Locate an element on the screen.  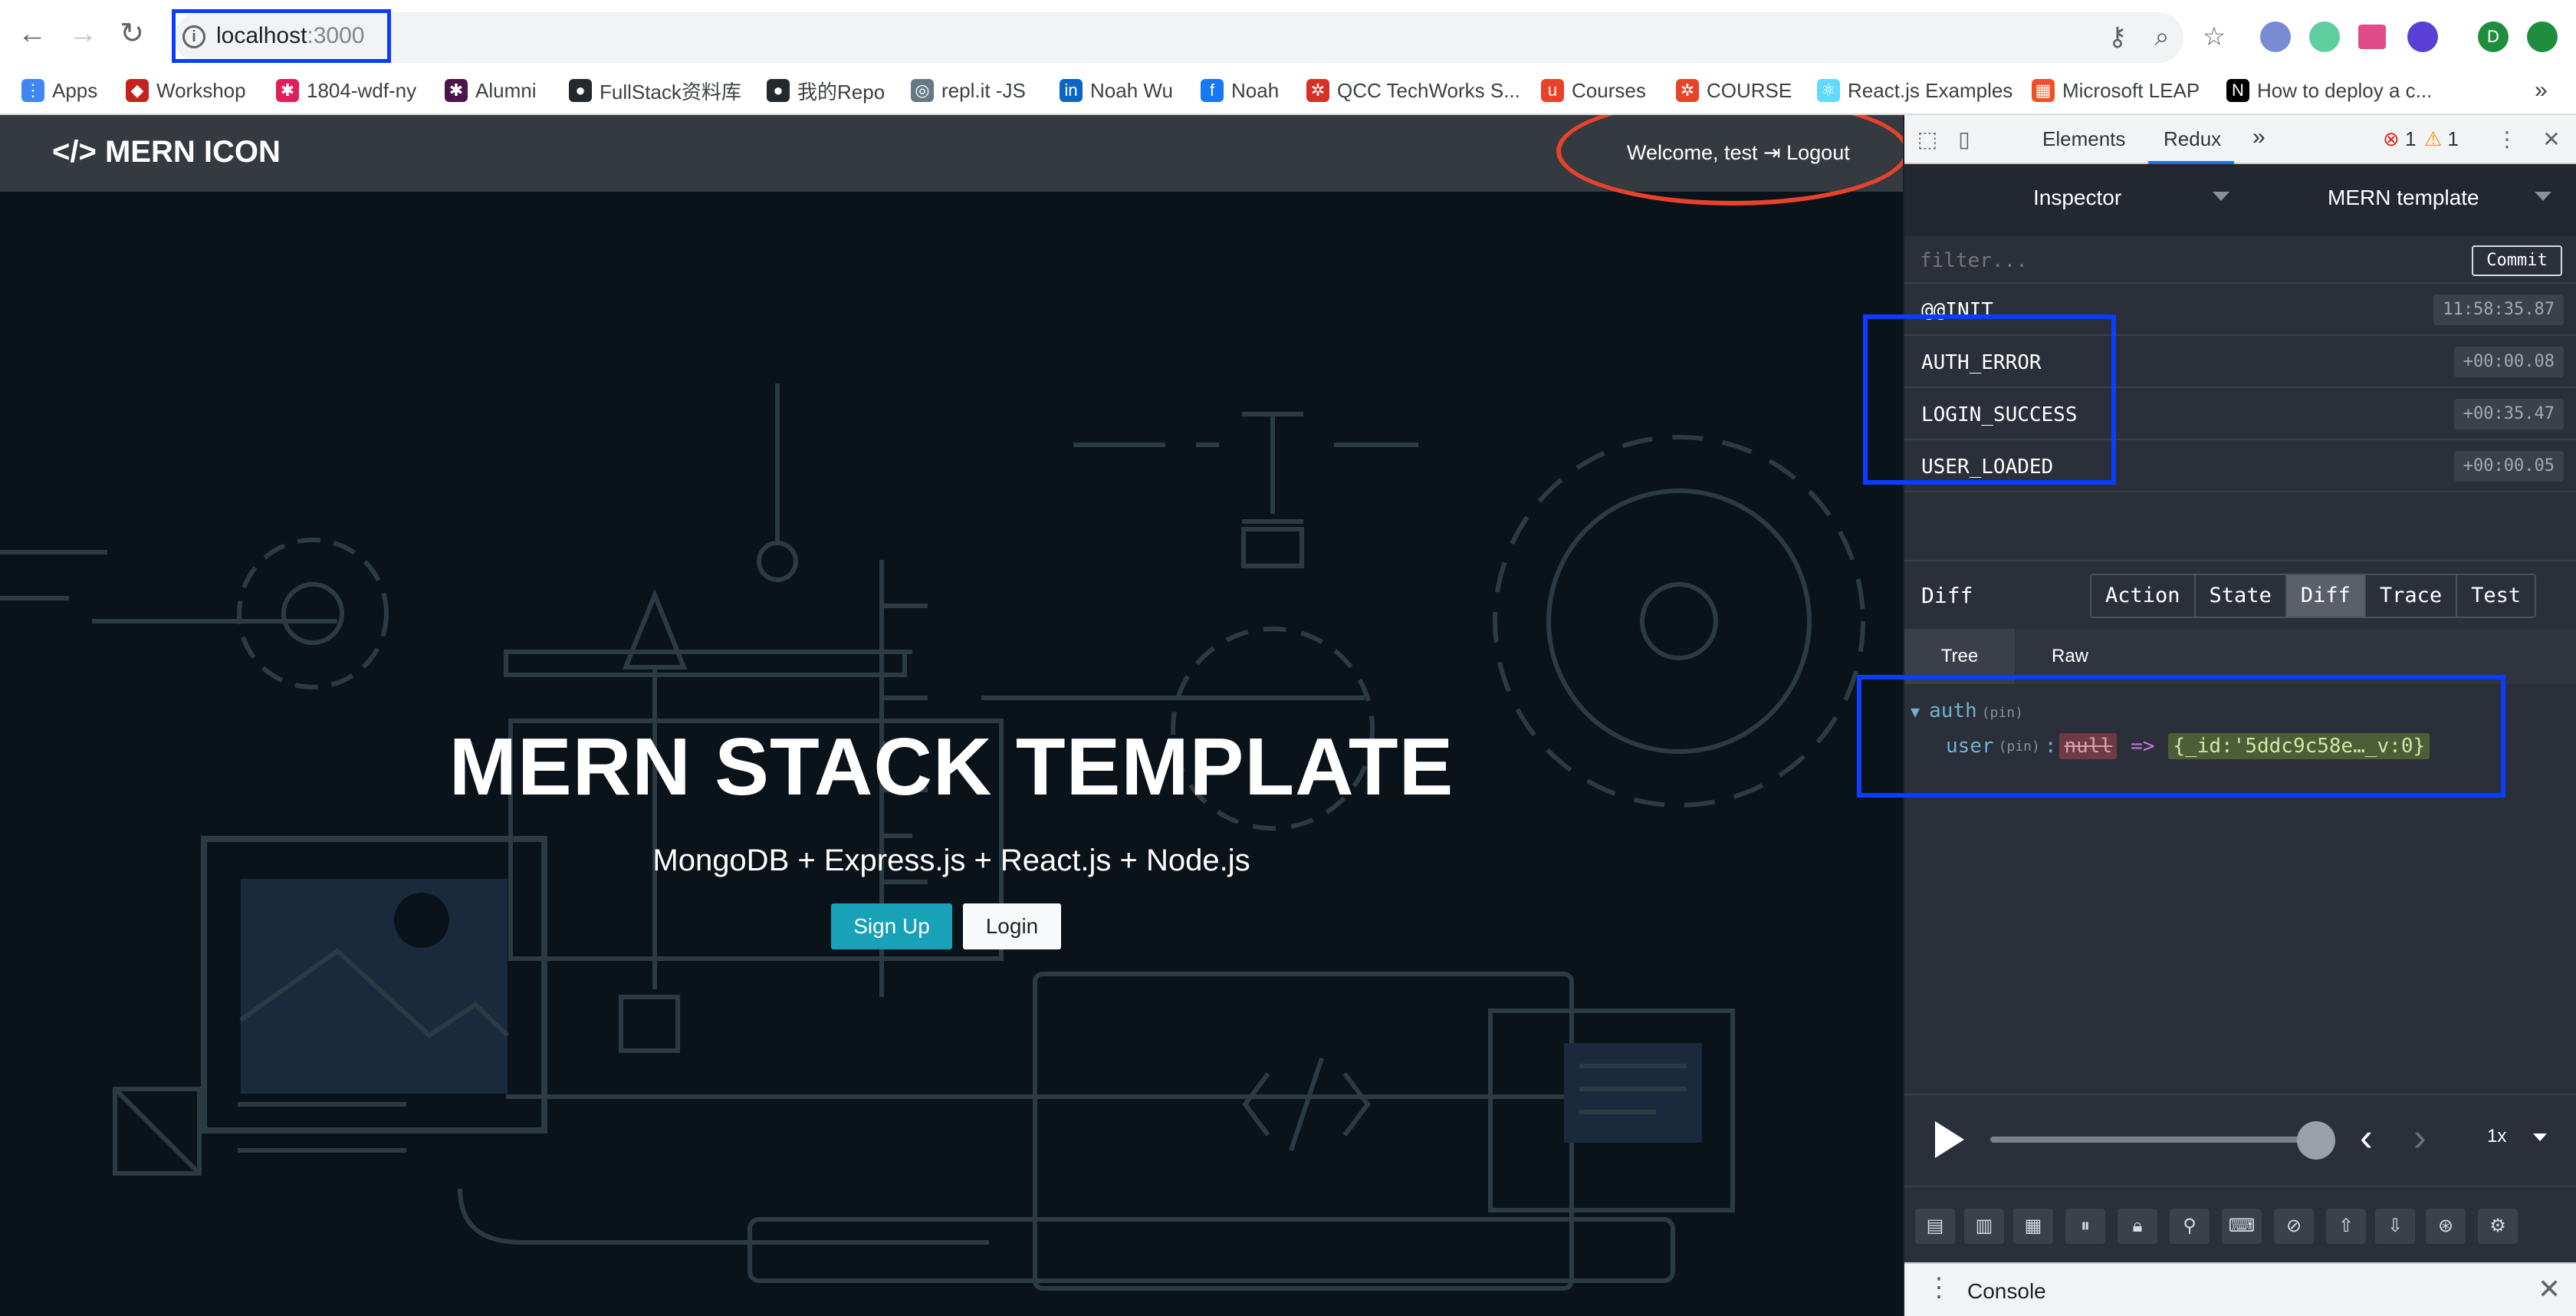
bookmark-item: f Noah is located at coordinates (1240, 90).